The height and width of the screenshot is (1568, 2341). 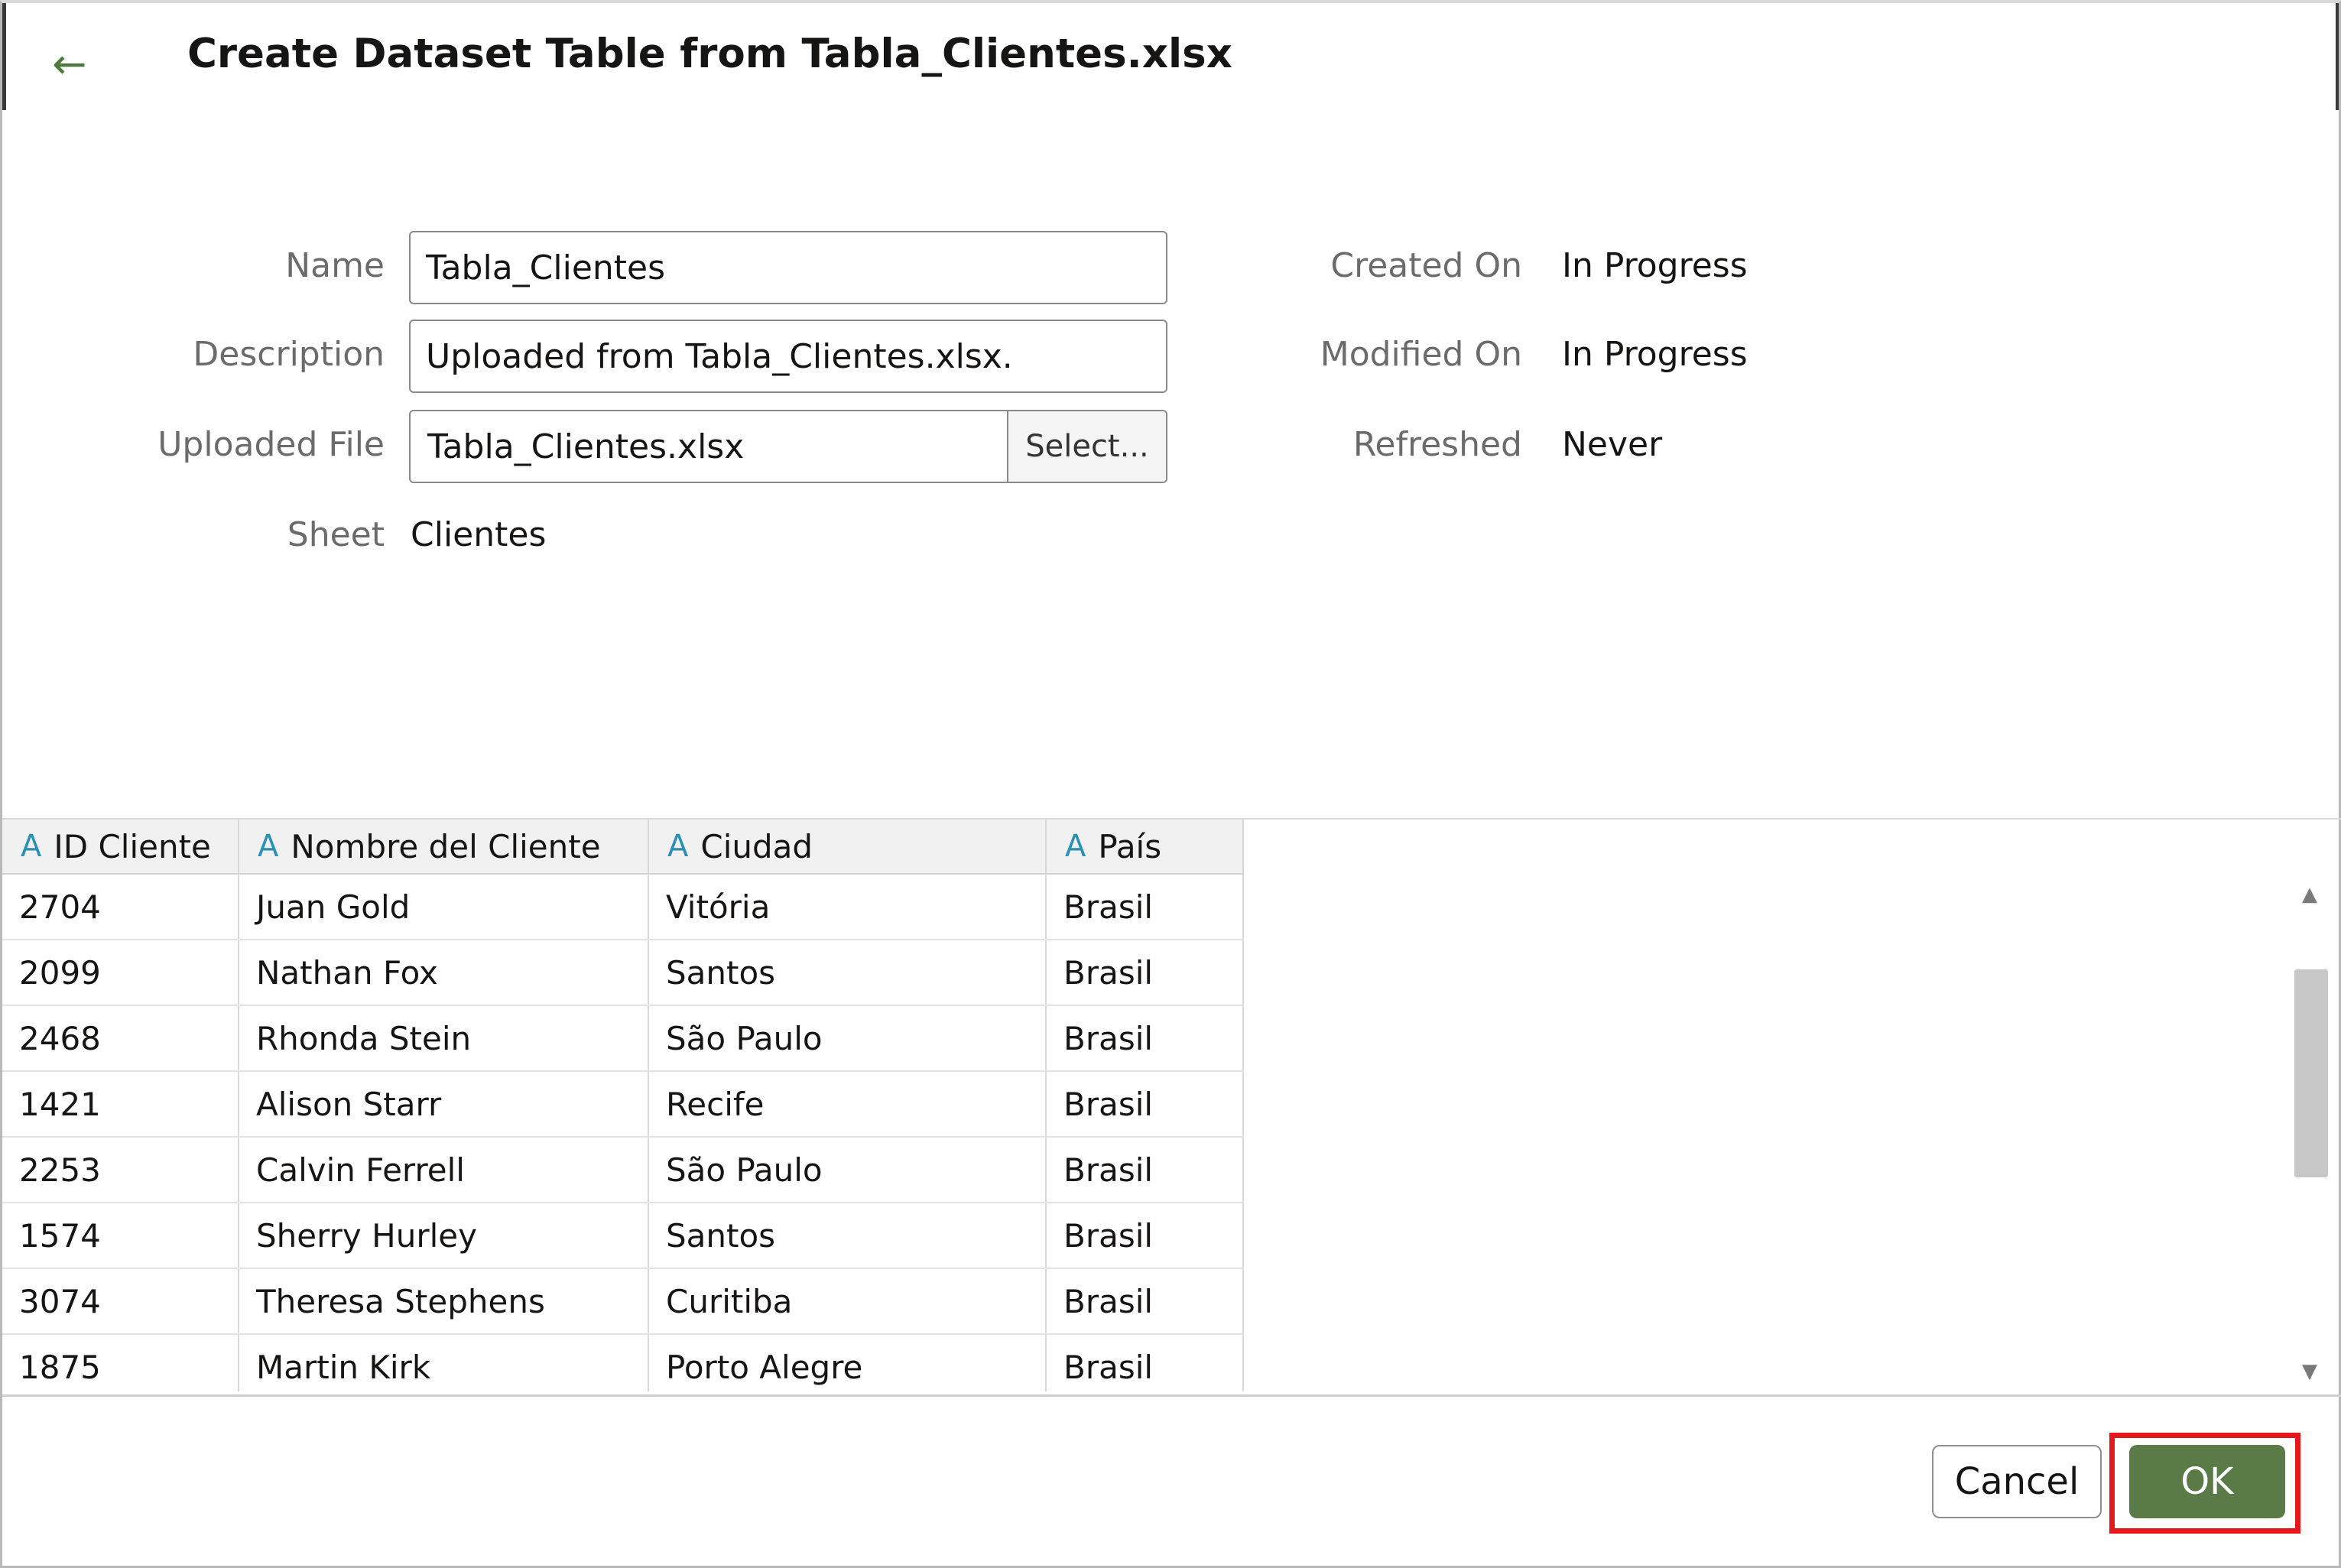 I want to click on table-row: 2468 Rhonda Stein São Paulo Brasil, so click(x=623, y=1039).